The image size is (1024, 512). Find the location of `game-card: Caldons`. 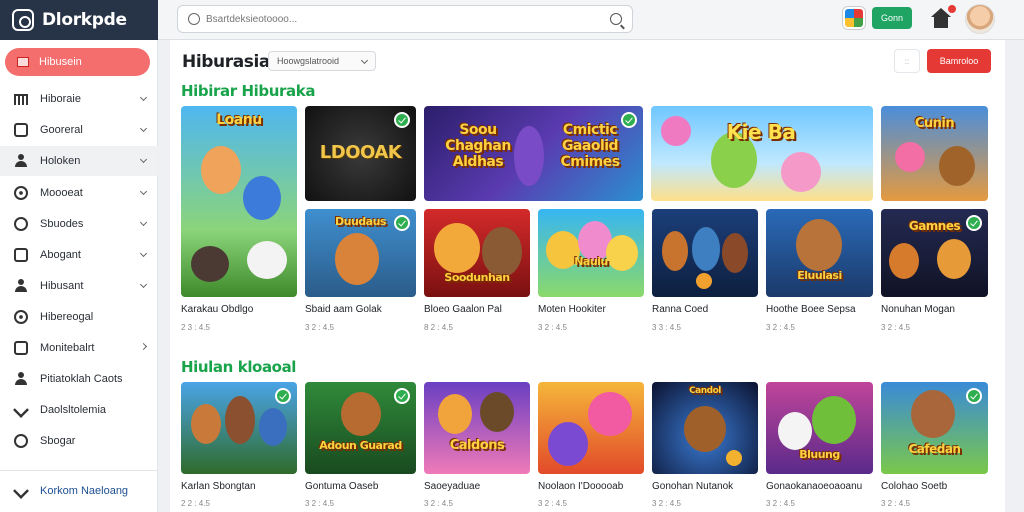

game-card: Caldons is located at coordinates (477, 428).